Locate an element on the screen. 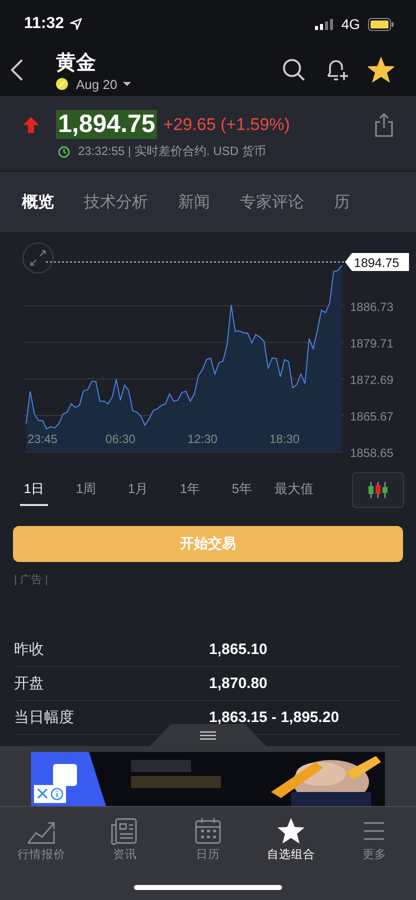  tab: 概览 is located at coordinates (38, 202).